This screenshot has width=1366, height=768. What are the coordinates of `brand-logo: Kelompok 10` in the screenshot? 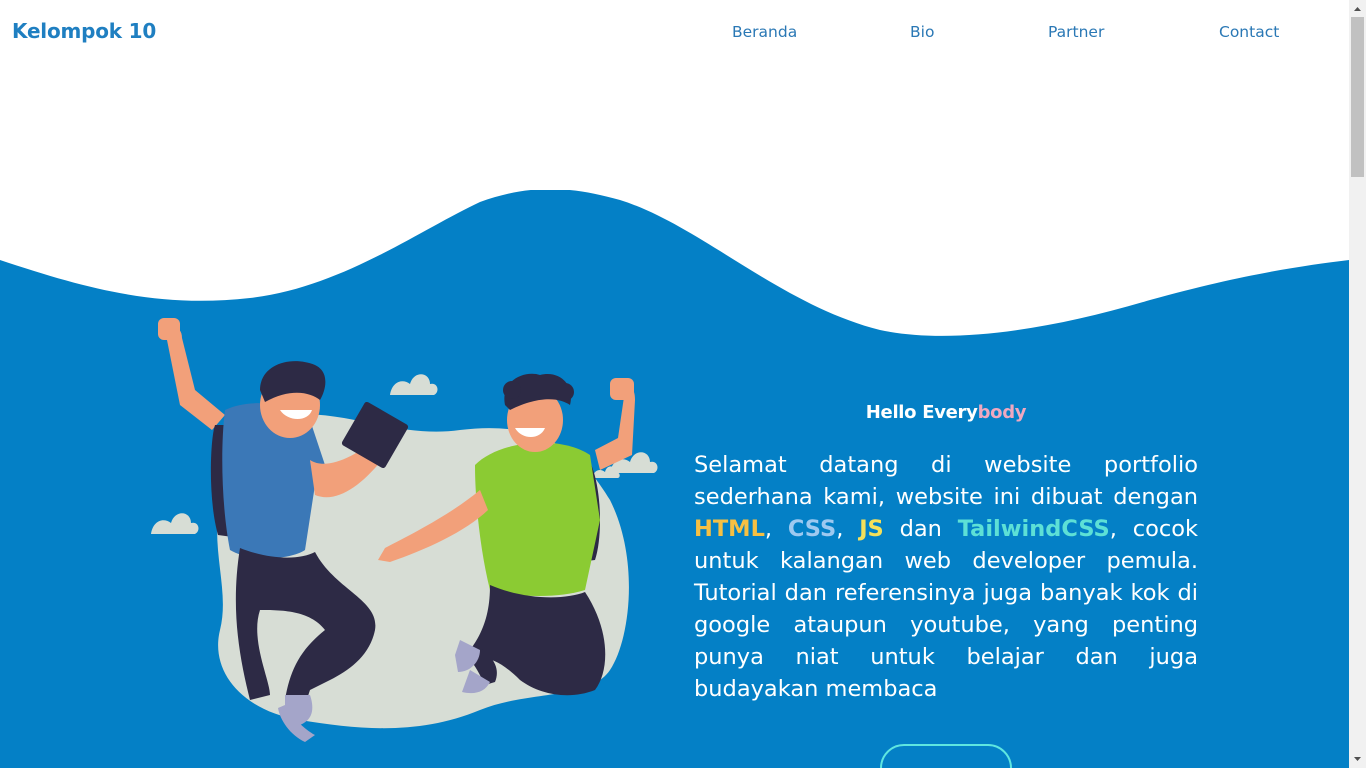 It's located at (84, 31).